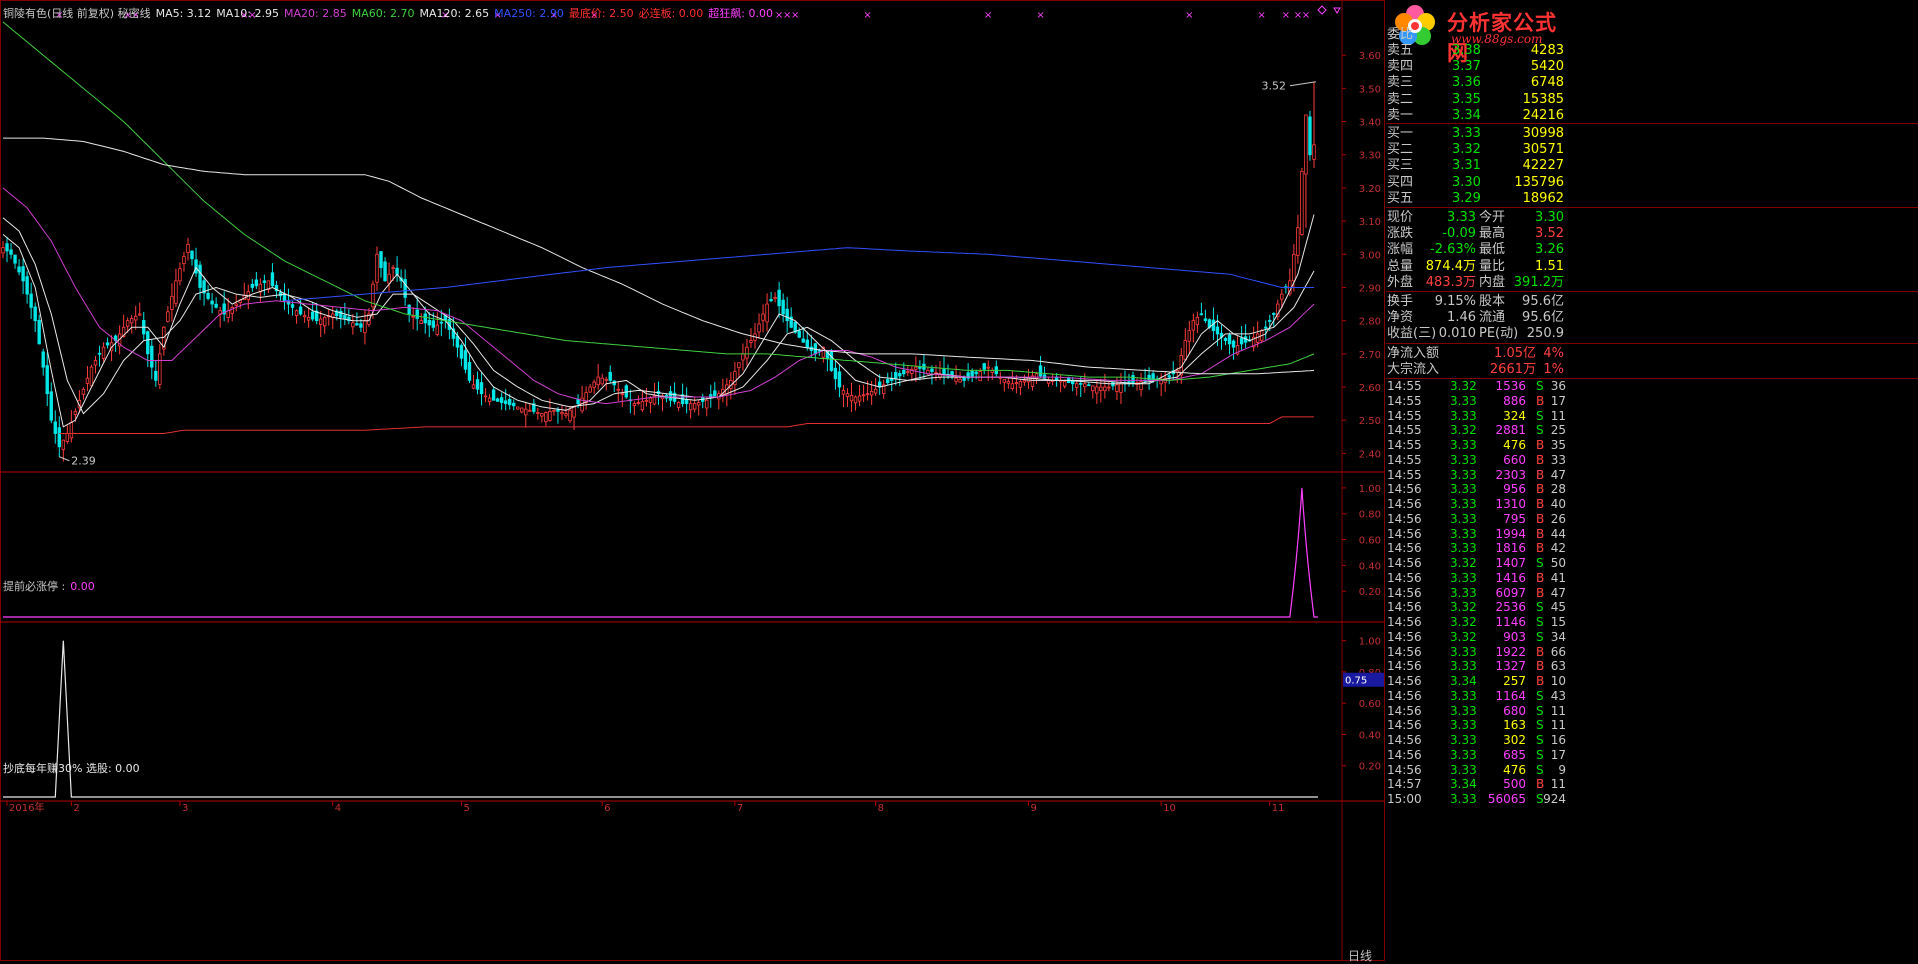  What do you see at coordinates (1512, 369) in the screenshot?
I see `flow-value: 2661万` at bounding box center [1512, 369].